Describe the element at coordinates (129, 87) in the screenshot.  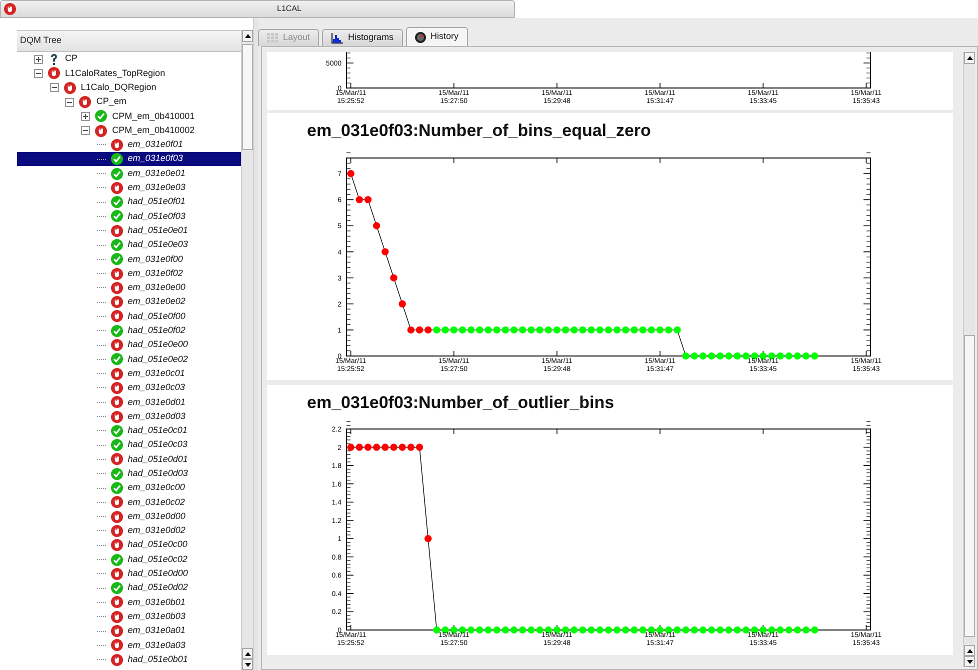
I see `tree-item: L1Calo_DQRegion` at that location.